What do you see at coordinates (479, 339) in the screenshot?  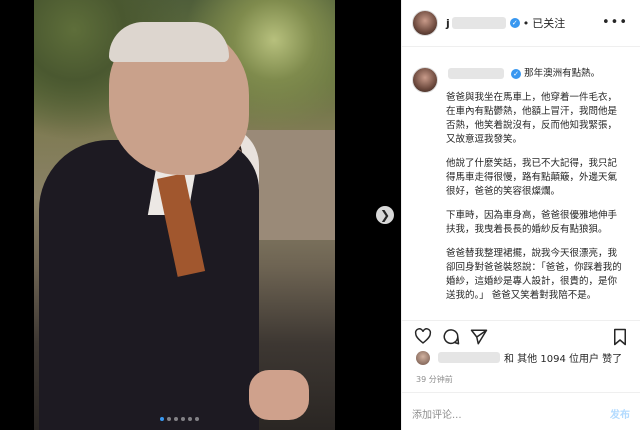 I see `share-icon` at bounding box center [479, 339].